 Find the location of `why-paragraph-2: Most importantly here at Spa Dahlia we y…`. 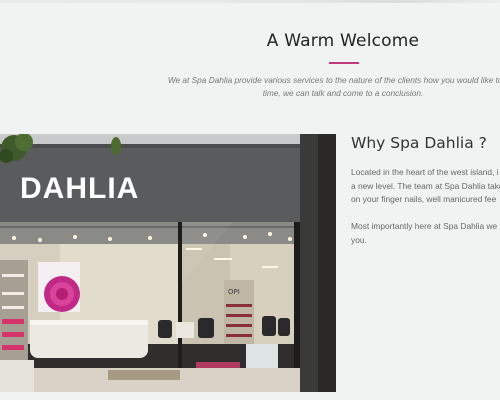

why-paragraph-2: Most importantly here at Spa Dahlia we y… is located at coordinates (424, 233).